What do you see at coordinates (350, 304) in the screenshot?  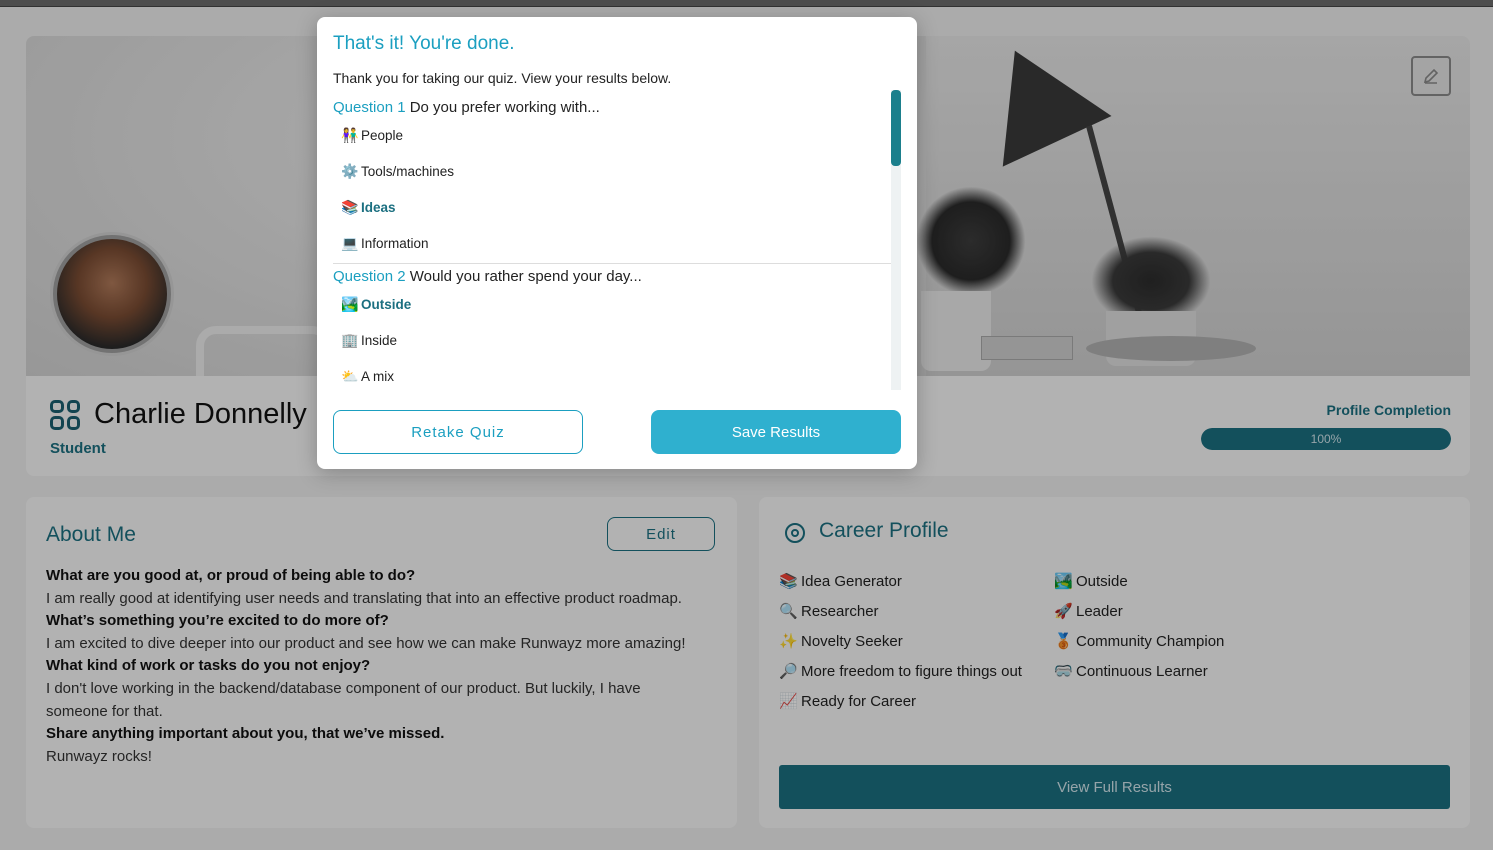 I see `landscape-icon: 🏞️` at bounding box center [350, 304].